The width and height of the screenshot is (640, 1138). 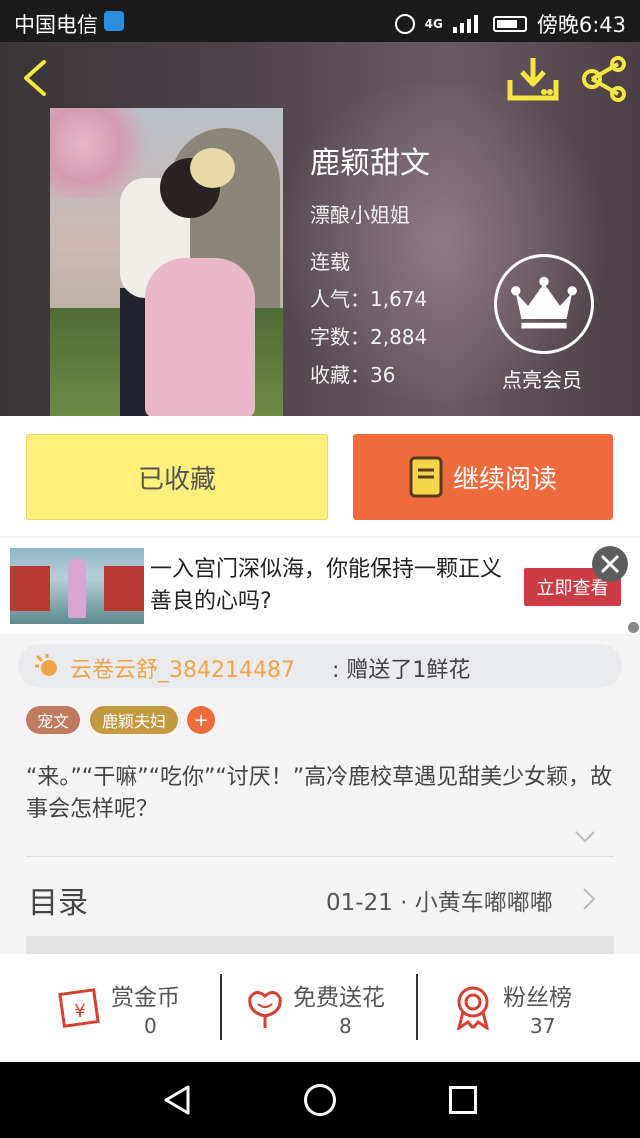 I want to click on interaction-stats: ¥ 赏金币 0 免费送花 8 粉丝榜 37, so click(x=320, y=1008).